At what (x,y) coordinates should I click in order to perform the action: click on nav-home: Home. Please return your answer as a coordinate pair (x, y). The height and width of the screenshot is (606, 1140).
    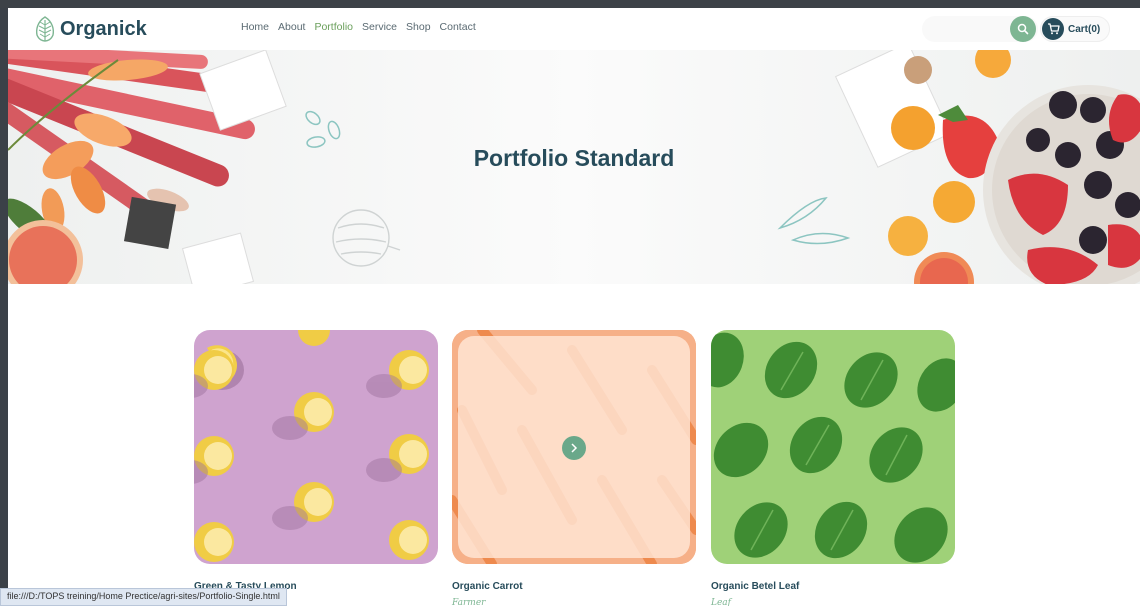
    Looking at the image, I should click on (255, 27).